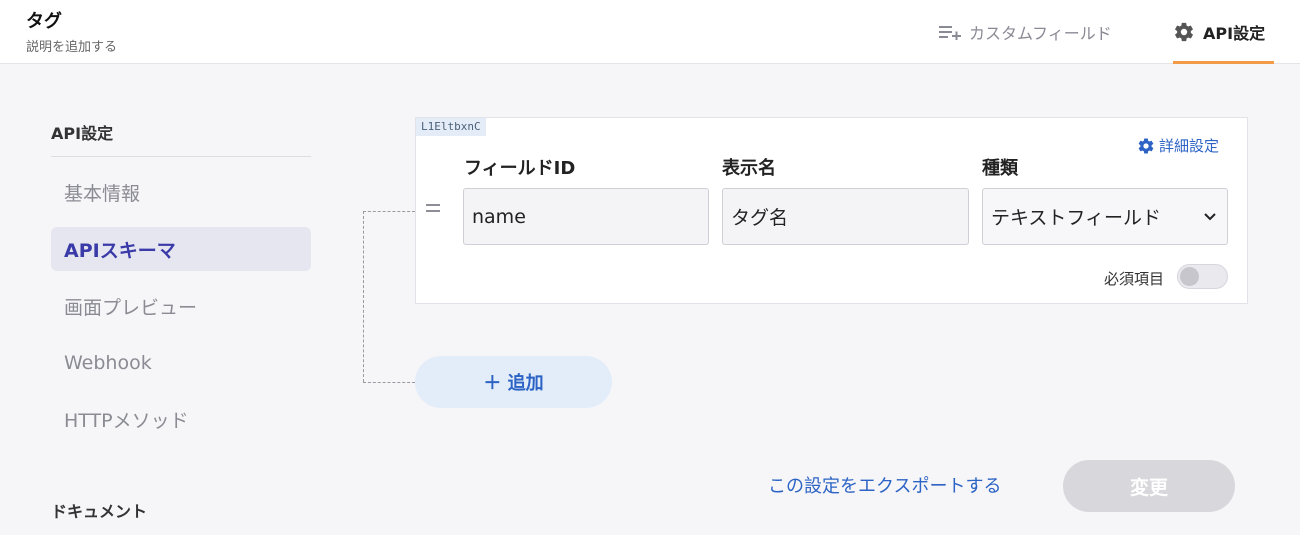  What do you see at coordinates (1149, 486) in the screenshot?
I see `change-button: 変更` at bounding box center [1149, 486].